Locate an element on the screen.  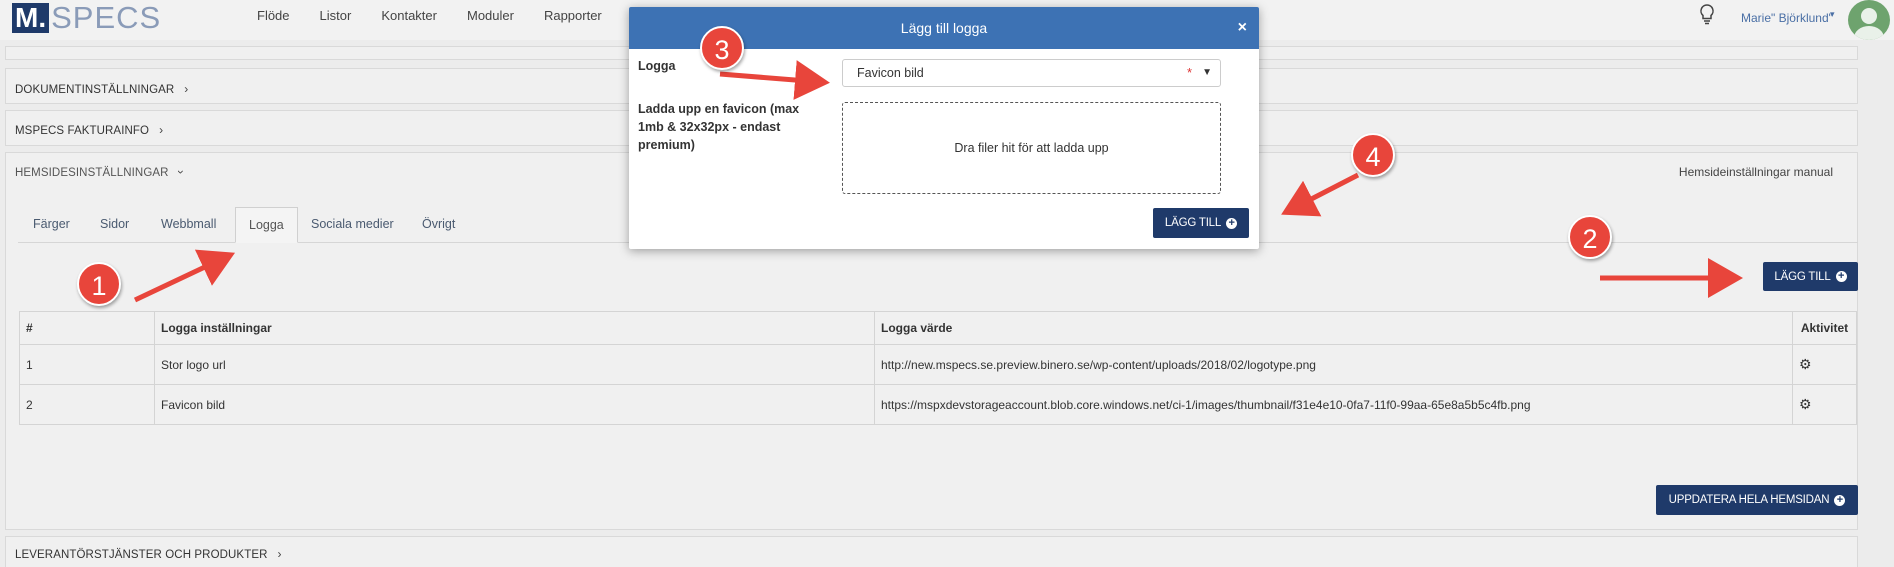
file-dropzone: Dra filer hit för att ladda upp is located at coordinates (1031, 148).